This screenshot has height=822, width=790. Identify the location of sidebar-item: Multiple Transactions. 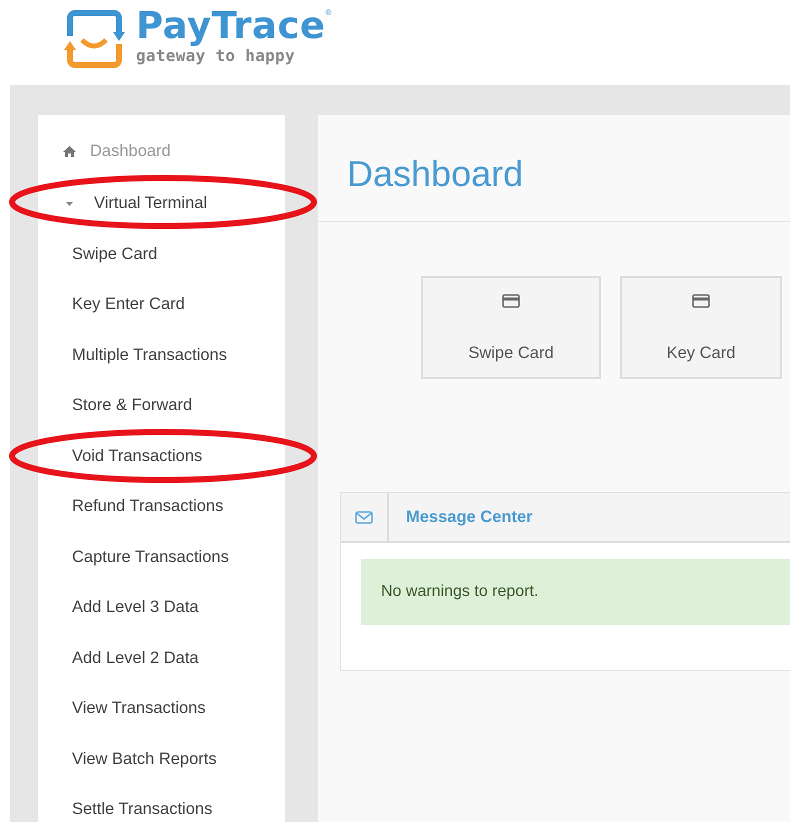
(161, 355).